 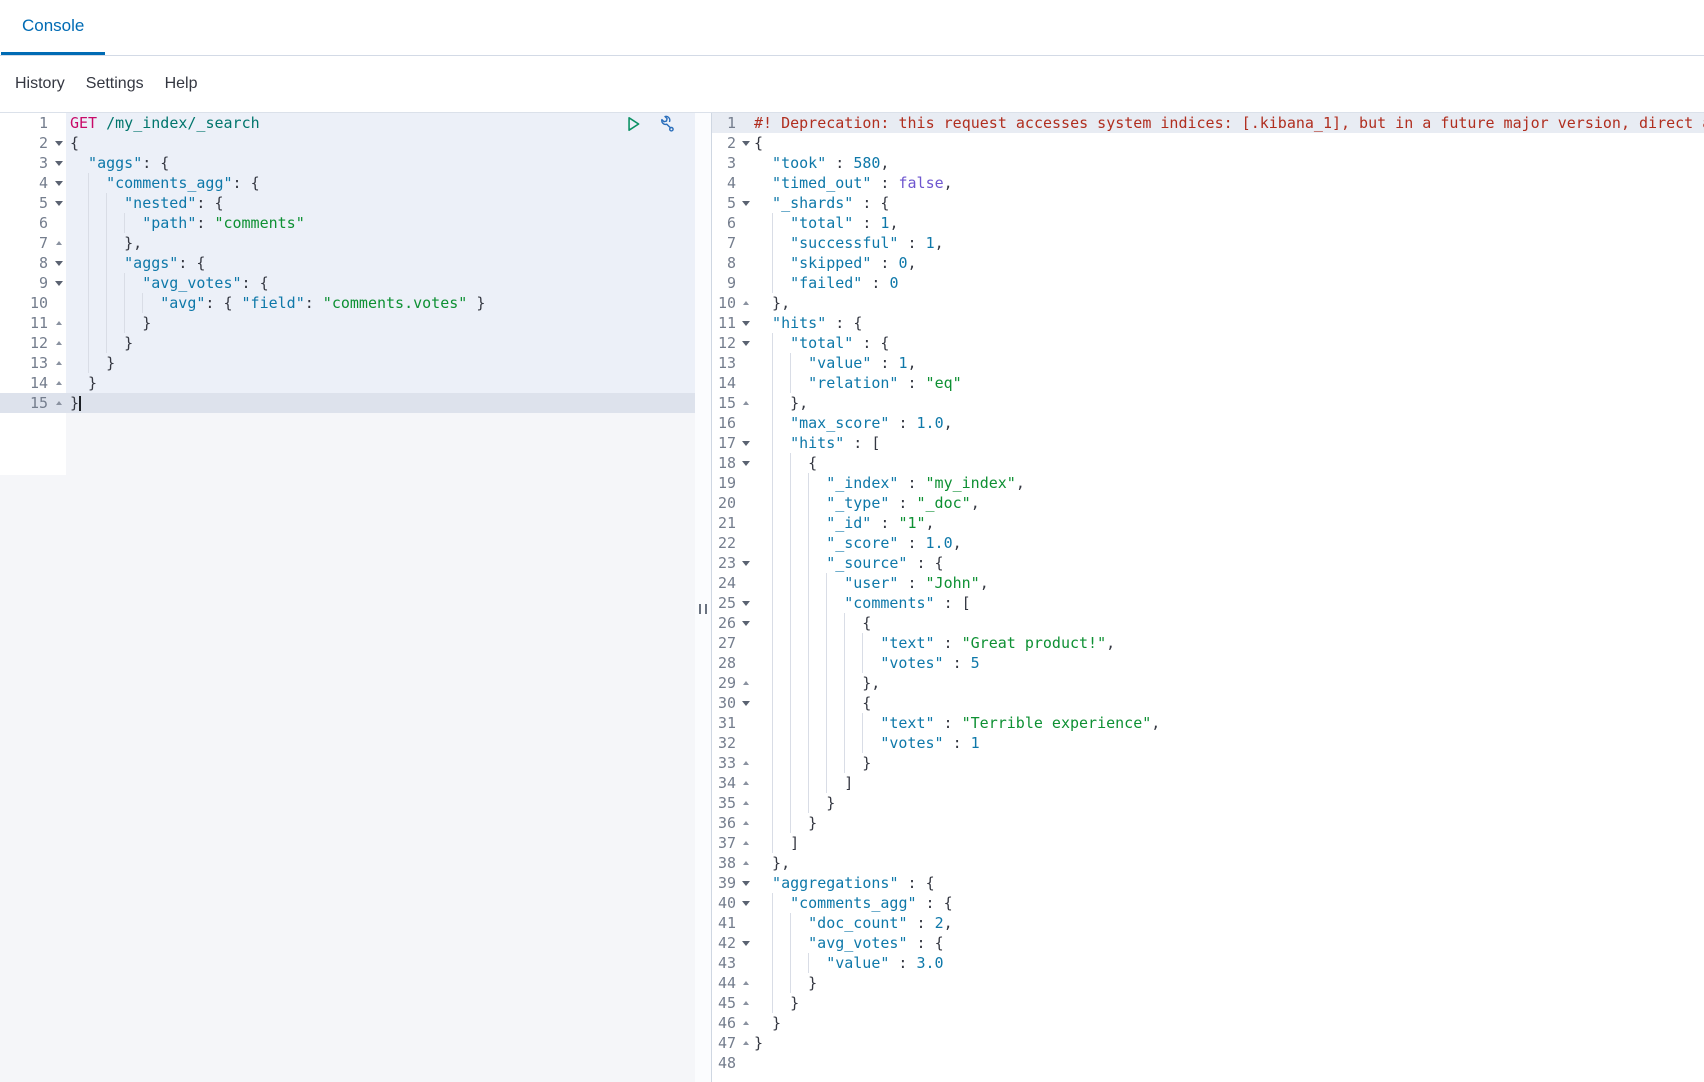 I want to click on token-key: "path", so click(x=169, y=223).